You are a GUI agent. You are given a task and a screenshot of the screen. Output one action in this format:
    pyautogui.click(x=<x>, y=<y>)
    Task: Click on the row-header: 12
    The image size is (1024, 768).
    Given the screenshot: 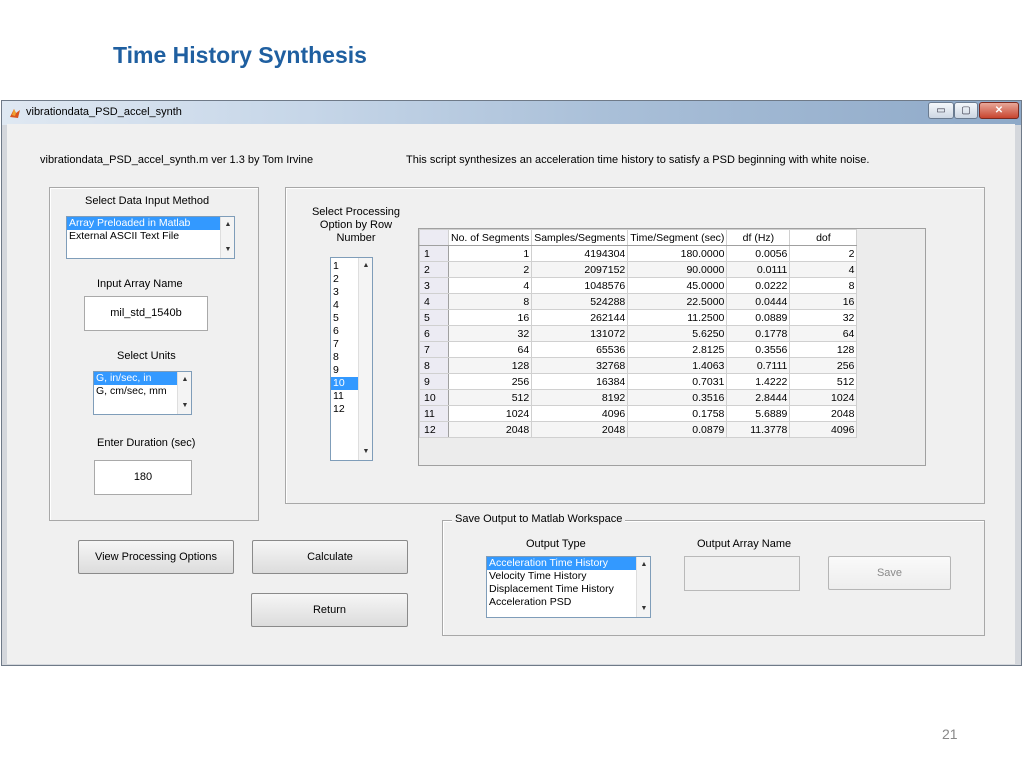 What is the action you would take?
    pyautogui.click(x=434, y=429)
    